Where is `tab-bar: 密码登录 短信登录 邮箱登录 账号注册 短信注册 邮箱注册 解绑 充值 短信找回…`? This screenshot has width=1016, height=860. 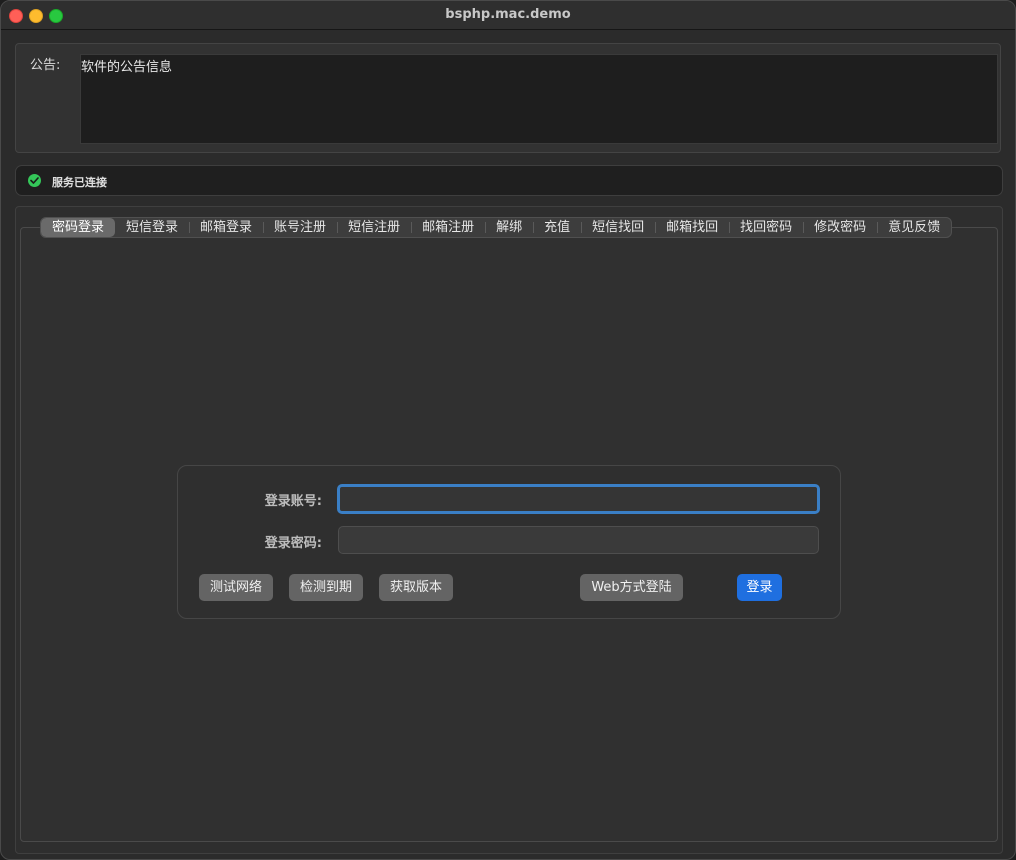 tab-bar: 密码登录 短信登录 邮箱登录 账号注册 短信注册 邮箱注册 解绑 充值 短信找回… is located at coordinates (496, 227).